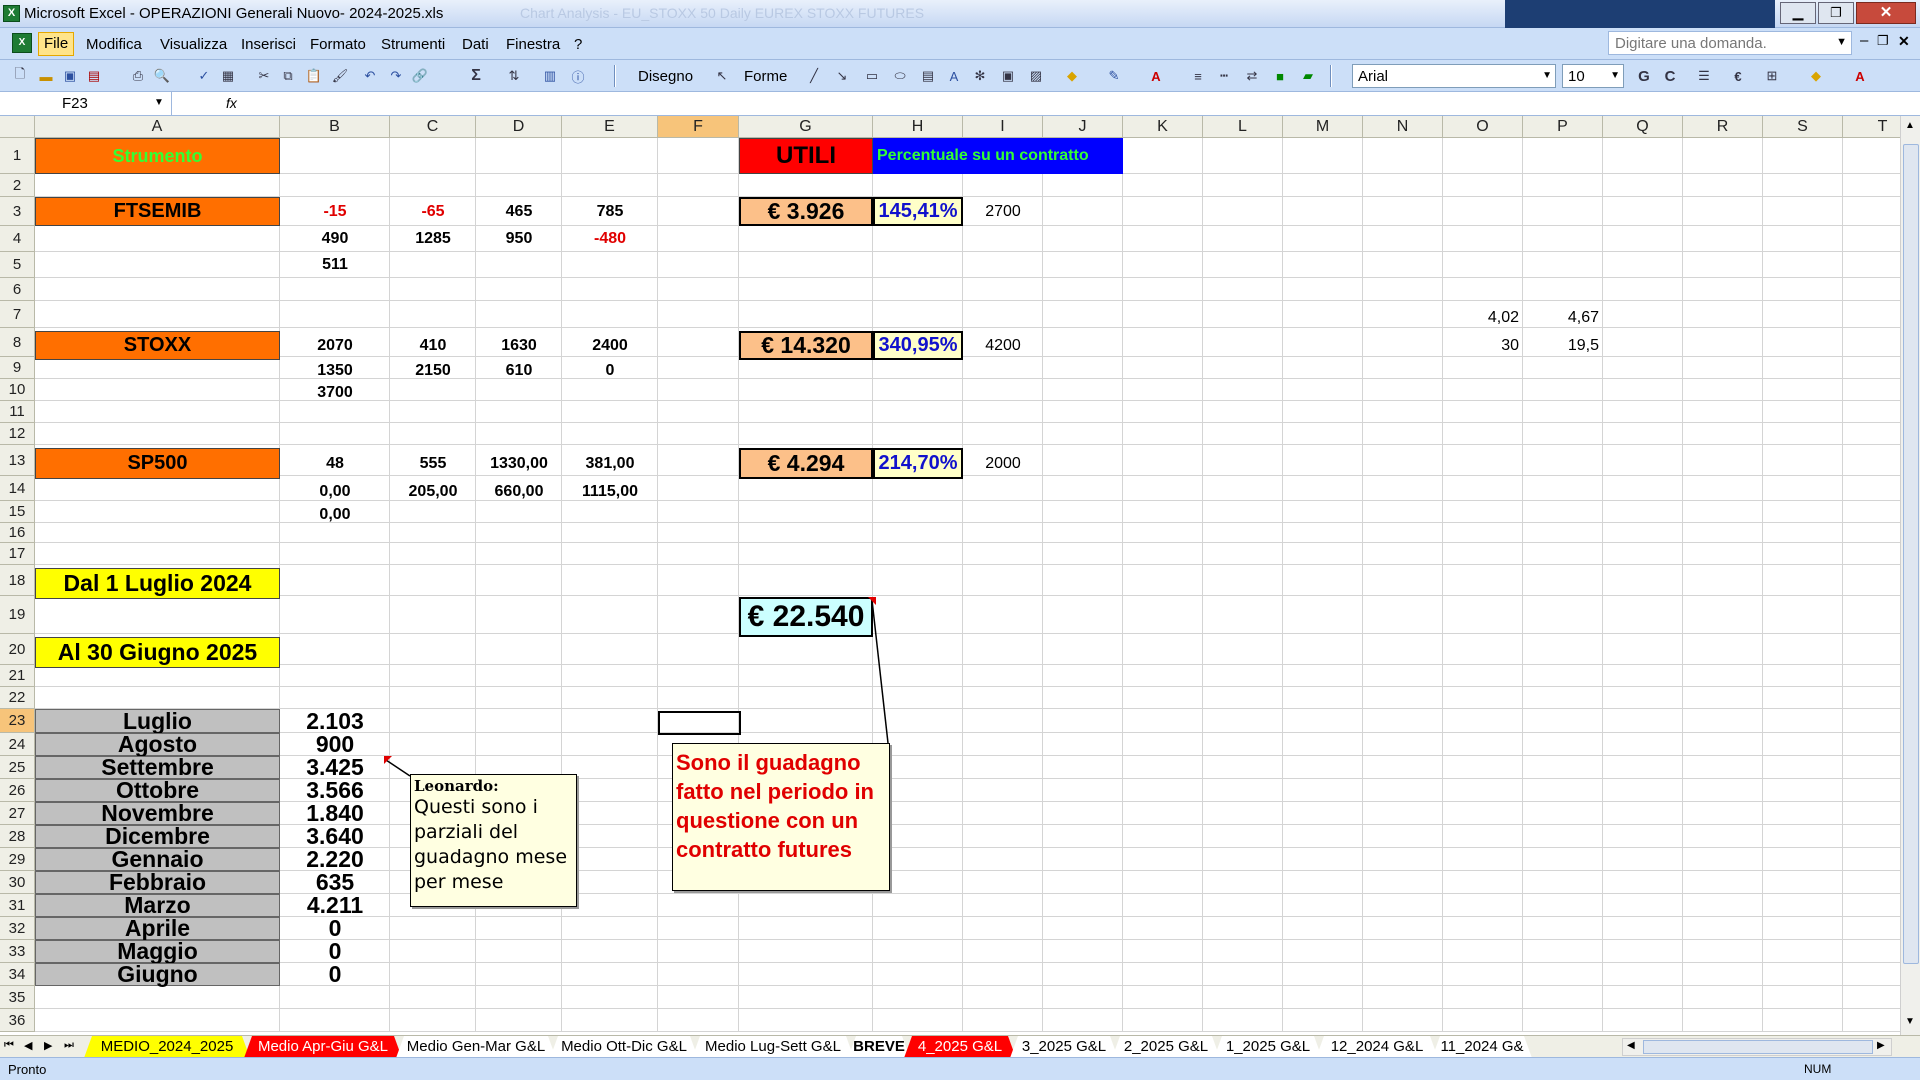 This screenshot has height=1080, width=1920. What do you see at coordinates (20, 76) in the screenshot?
I see `new-file-icon: 🗋` at bounding box center [20, 76].